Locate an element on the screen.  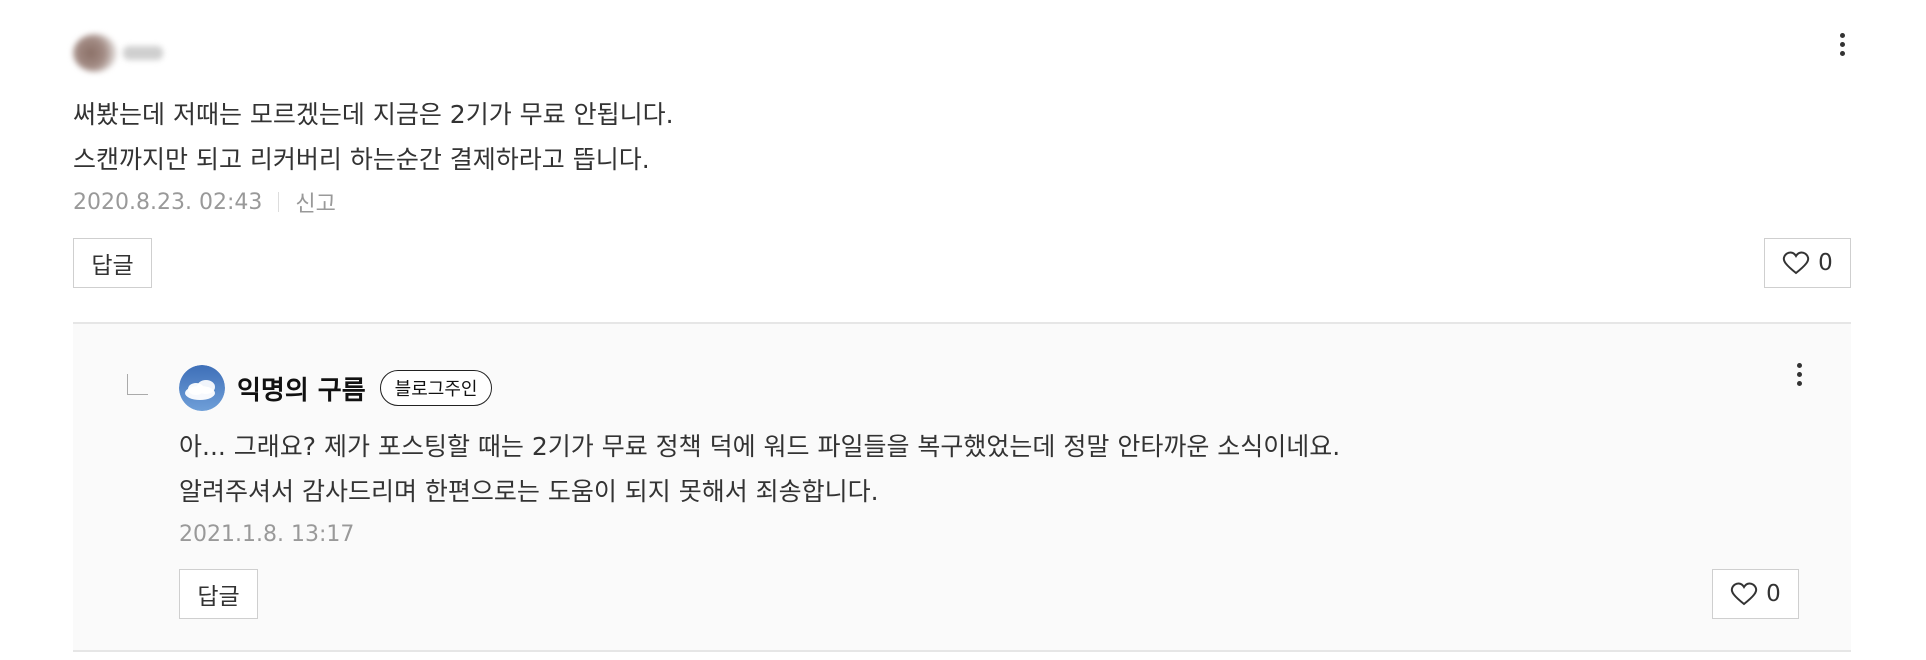
comment-meta: 2020.8.23. 02:43 신고 is located at coordinates (204, 202).